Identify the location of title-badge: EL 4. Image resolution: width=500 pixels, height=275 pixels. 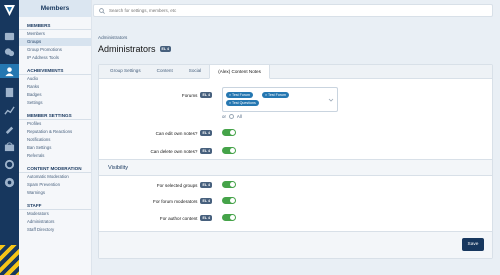
(165, 49).